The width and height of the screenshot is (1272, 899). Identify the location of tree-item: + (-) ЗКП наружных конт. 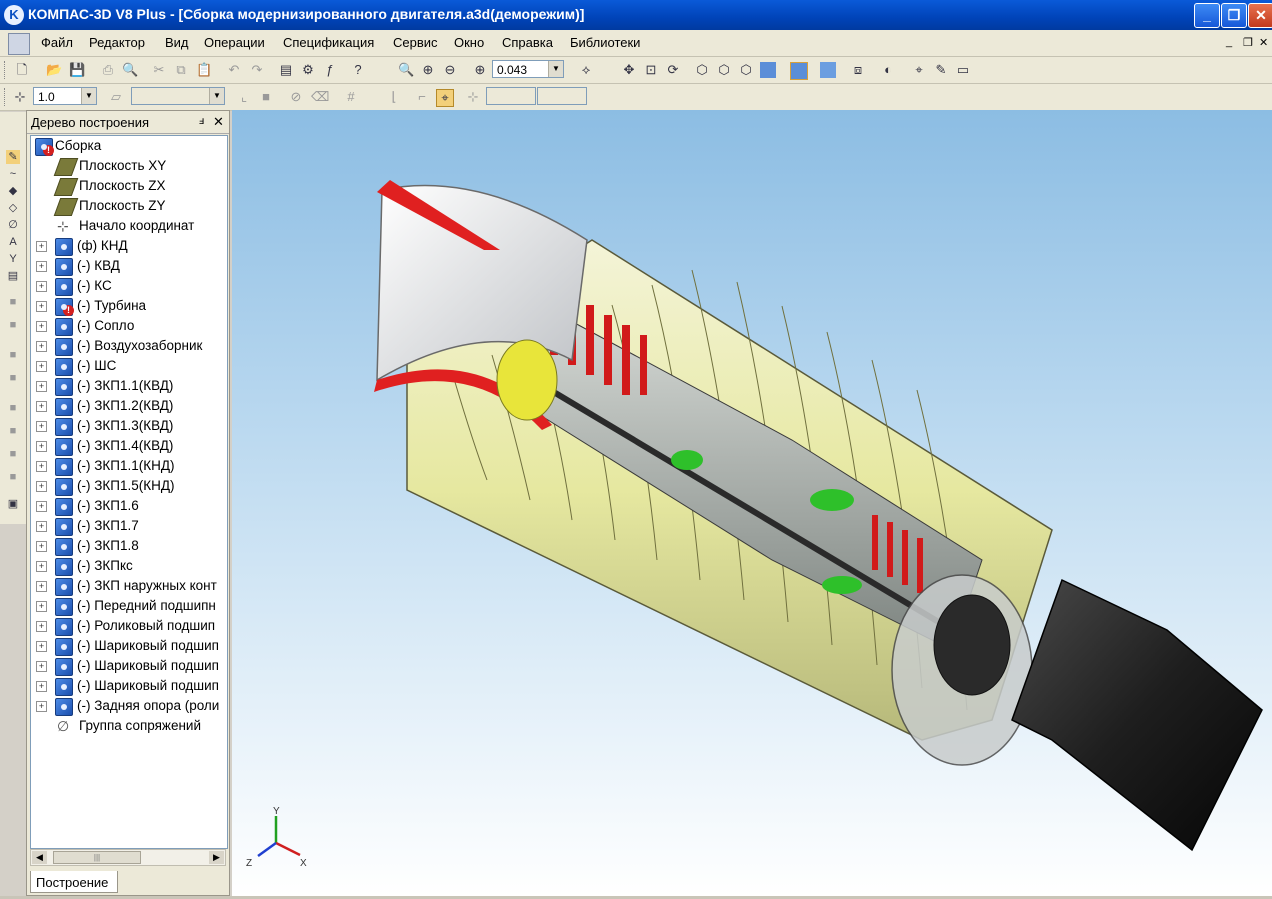
(129, 586).